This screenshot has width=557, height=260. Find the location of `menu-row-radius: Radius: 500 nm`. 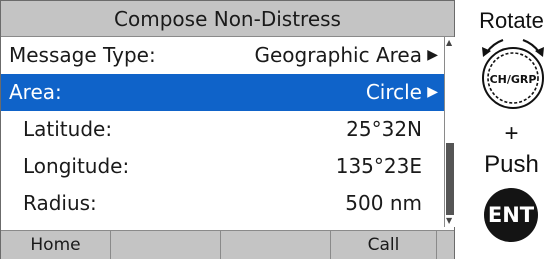

menu-row-radius: Radius: 500 nm is located at coordinates (222, 203).